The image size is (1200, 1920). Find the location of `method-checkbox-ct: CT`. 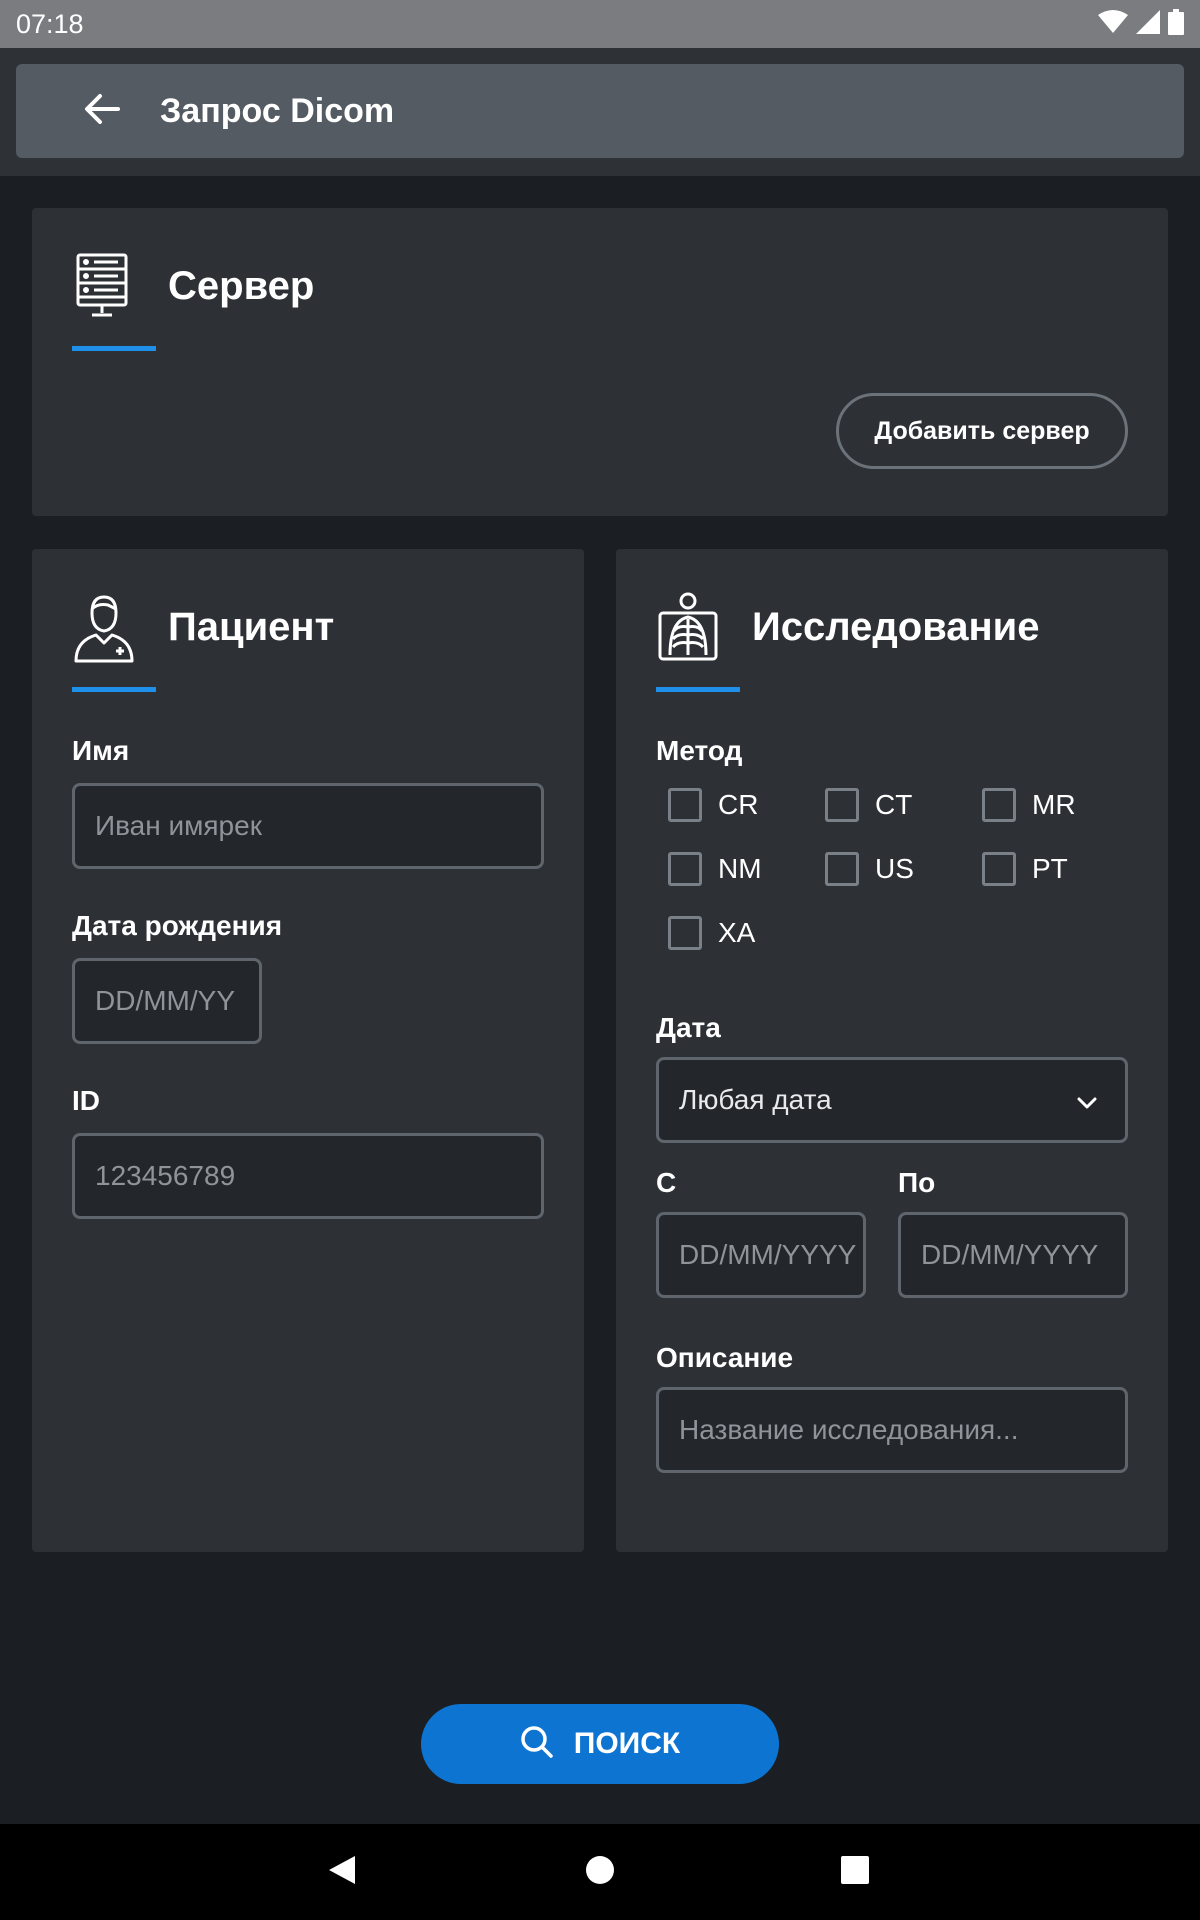

method-checkbox-ct: CT is located at coordinates (868, 805).